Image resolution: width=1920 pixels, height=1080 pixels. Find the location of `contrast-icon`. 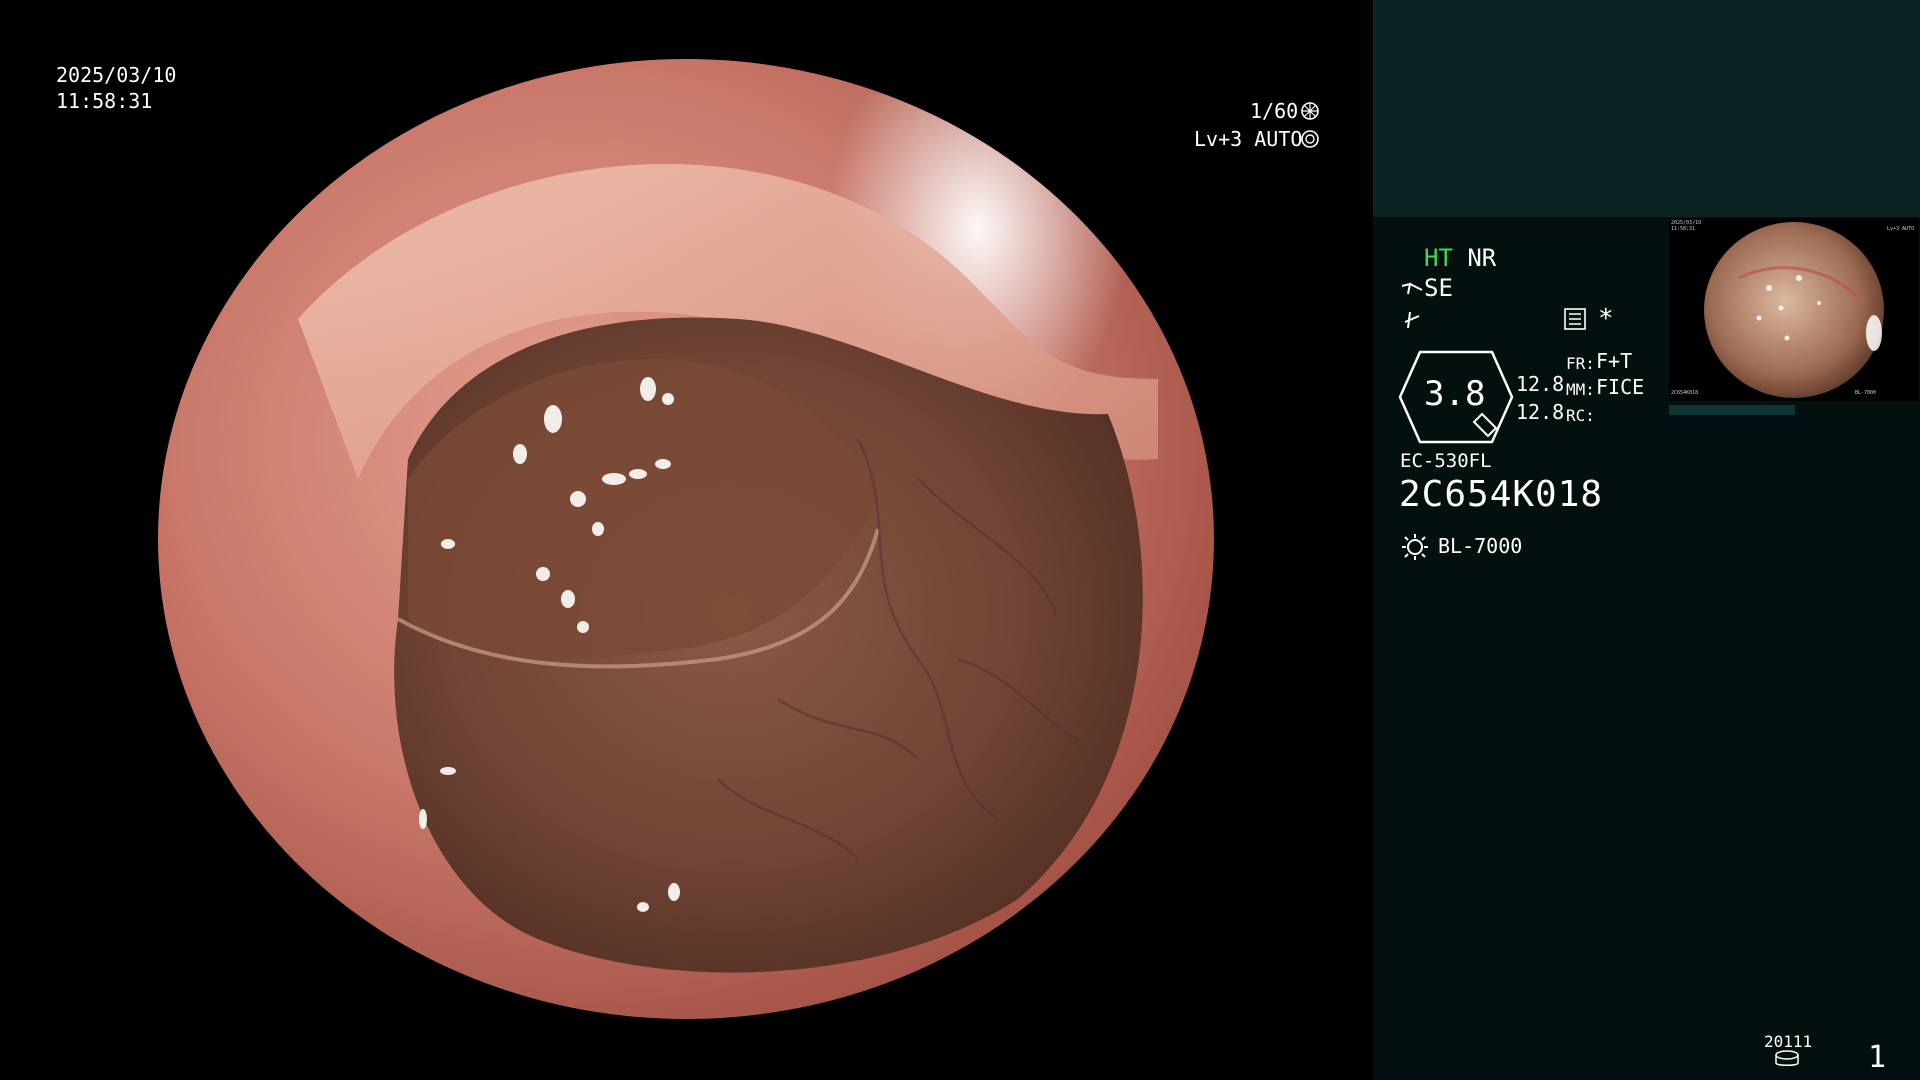

contrast-icon is located at coordinates (1412, 320).